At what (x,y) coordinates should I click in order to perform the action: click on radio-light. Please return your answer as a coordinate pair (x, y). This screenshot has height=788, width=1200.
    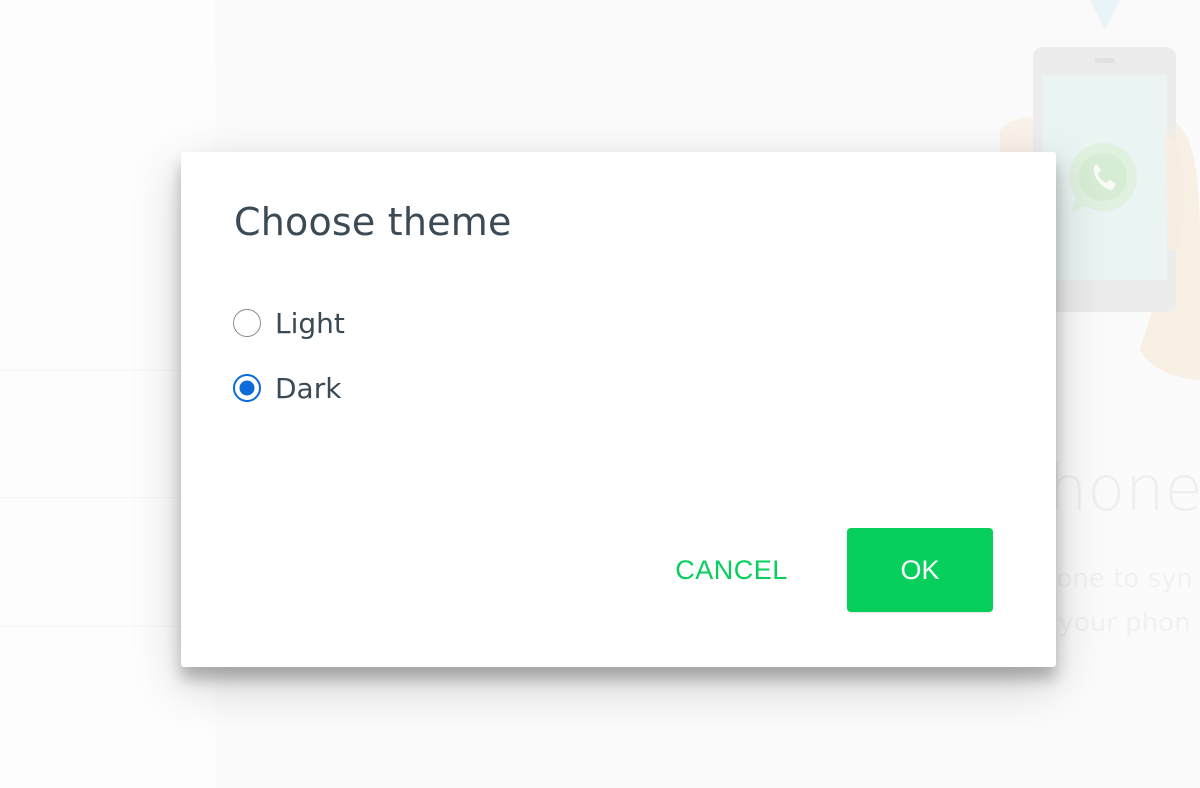
    Looking at the image, I should click on (247, 323).